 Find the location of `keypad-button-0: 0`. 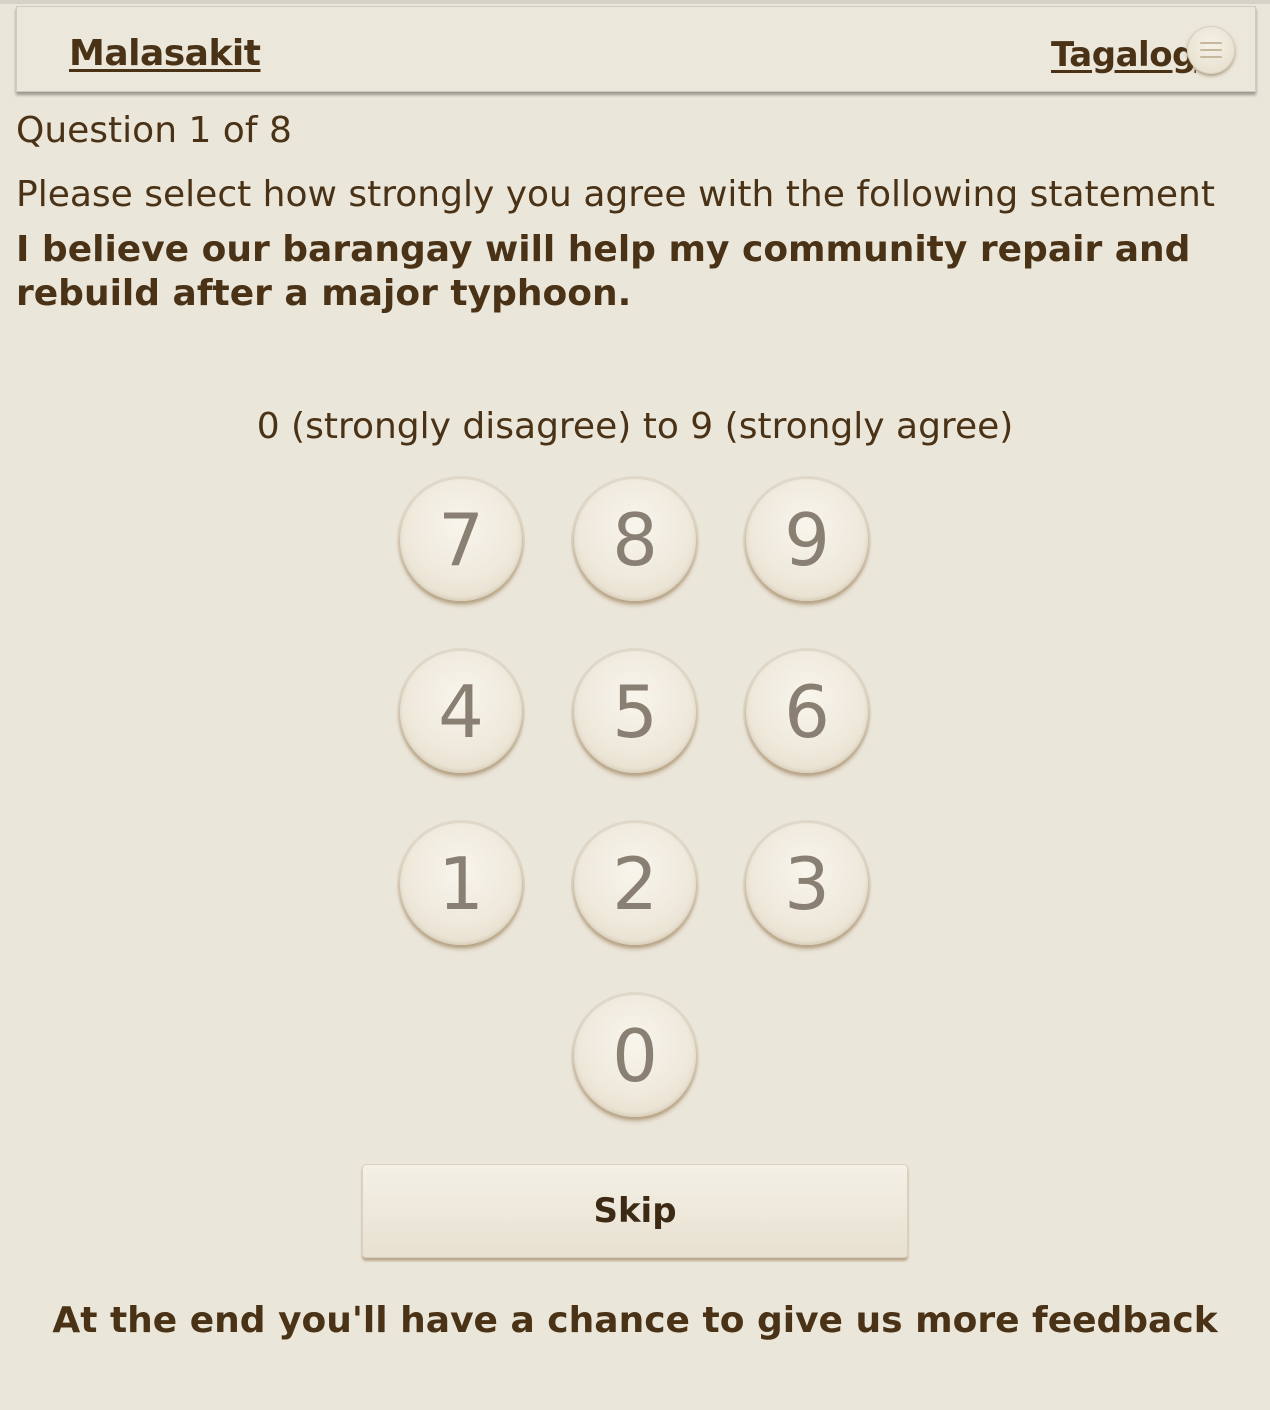

keypad-button-0: 0 is located at coordinates (635, 1056).